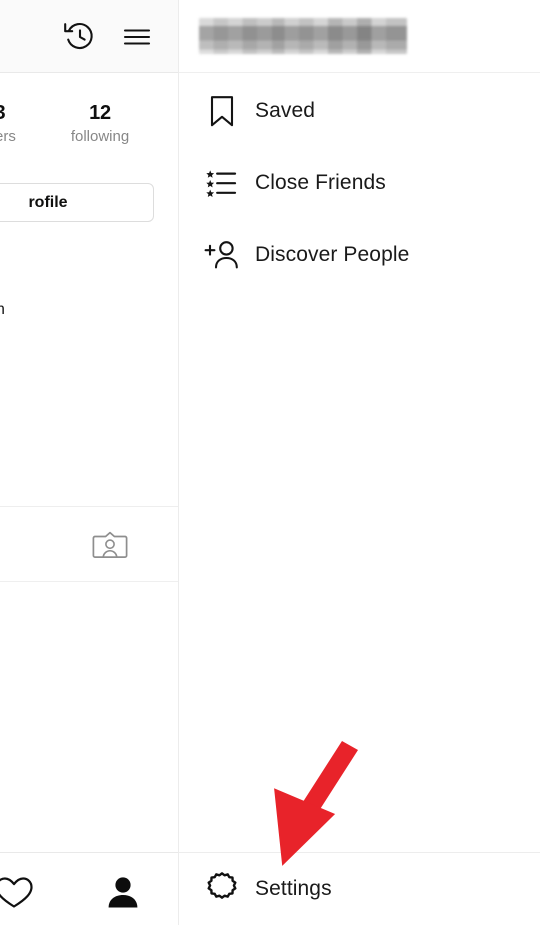  What do you see at coordinates (123, 892) in the screenshot?
I see `nav-profile-person-icon` at bounding box center [123, 892].